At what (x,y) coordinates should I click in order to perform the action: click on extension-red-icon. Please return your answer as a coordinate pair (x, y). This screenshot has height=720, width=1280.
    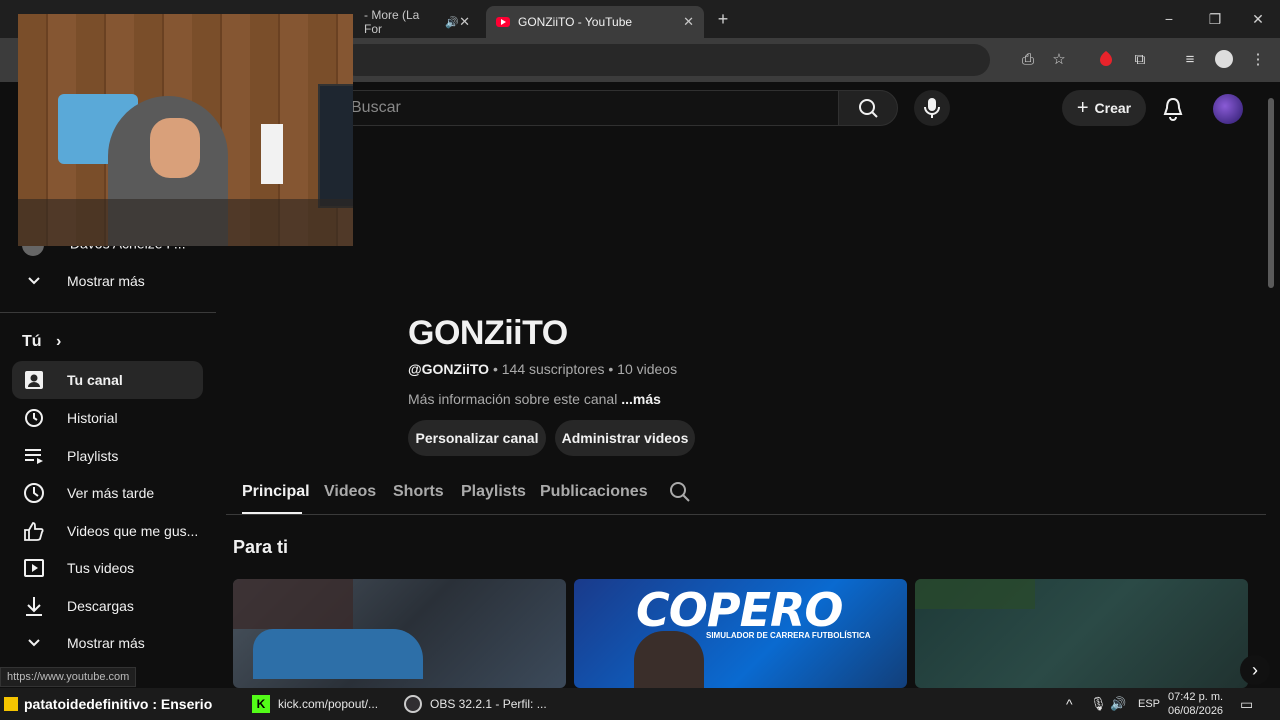
    Looking at the image, I should click on (1106, 60).